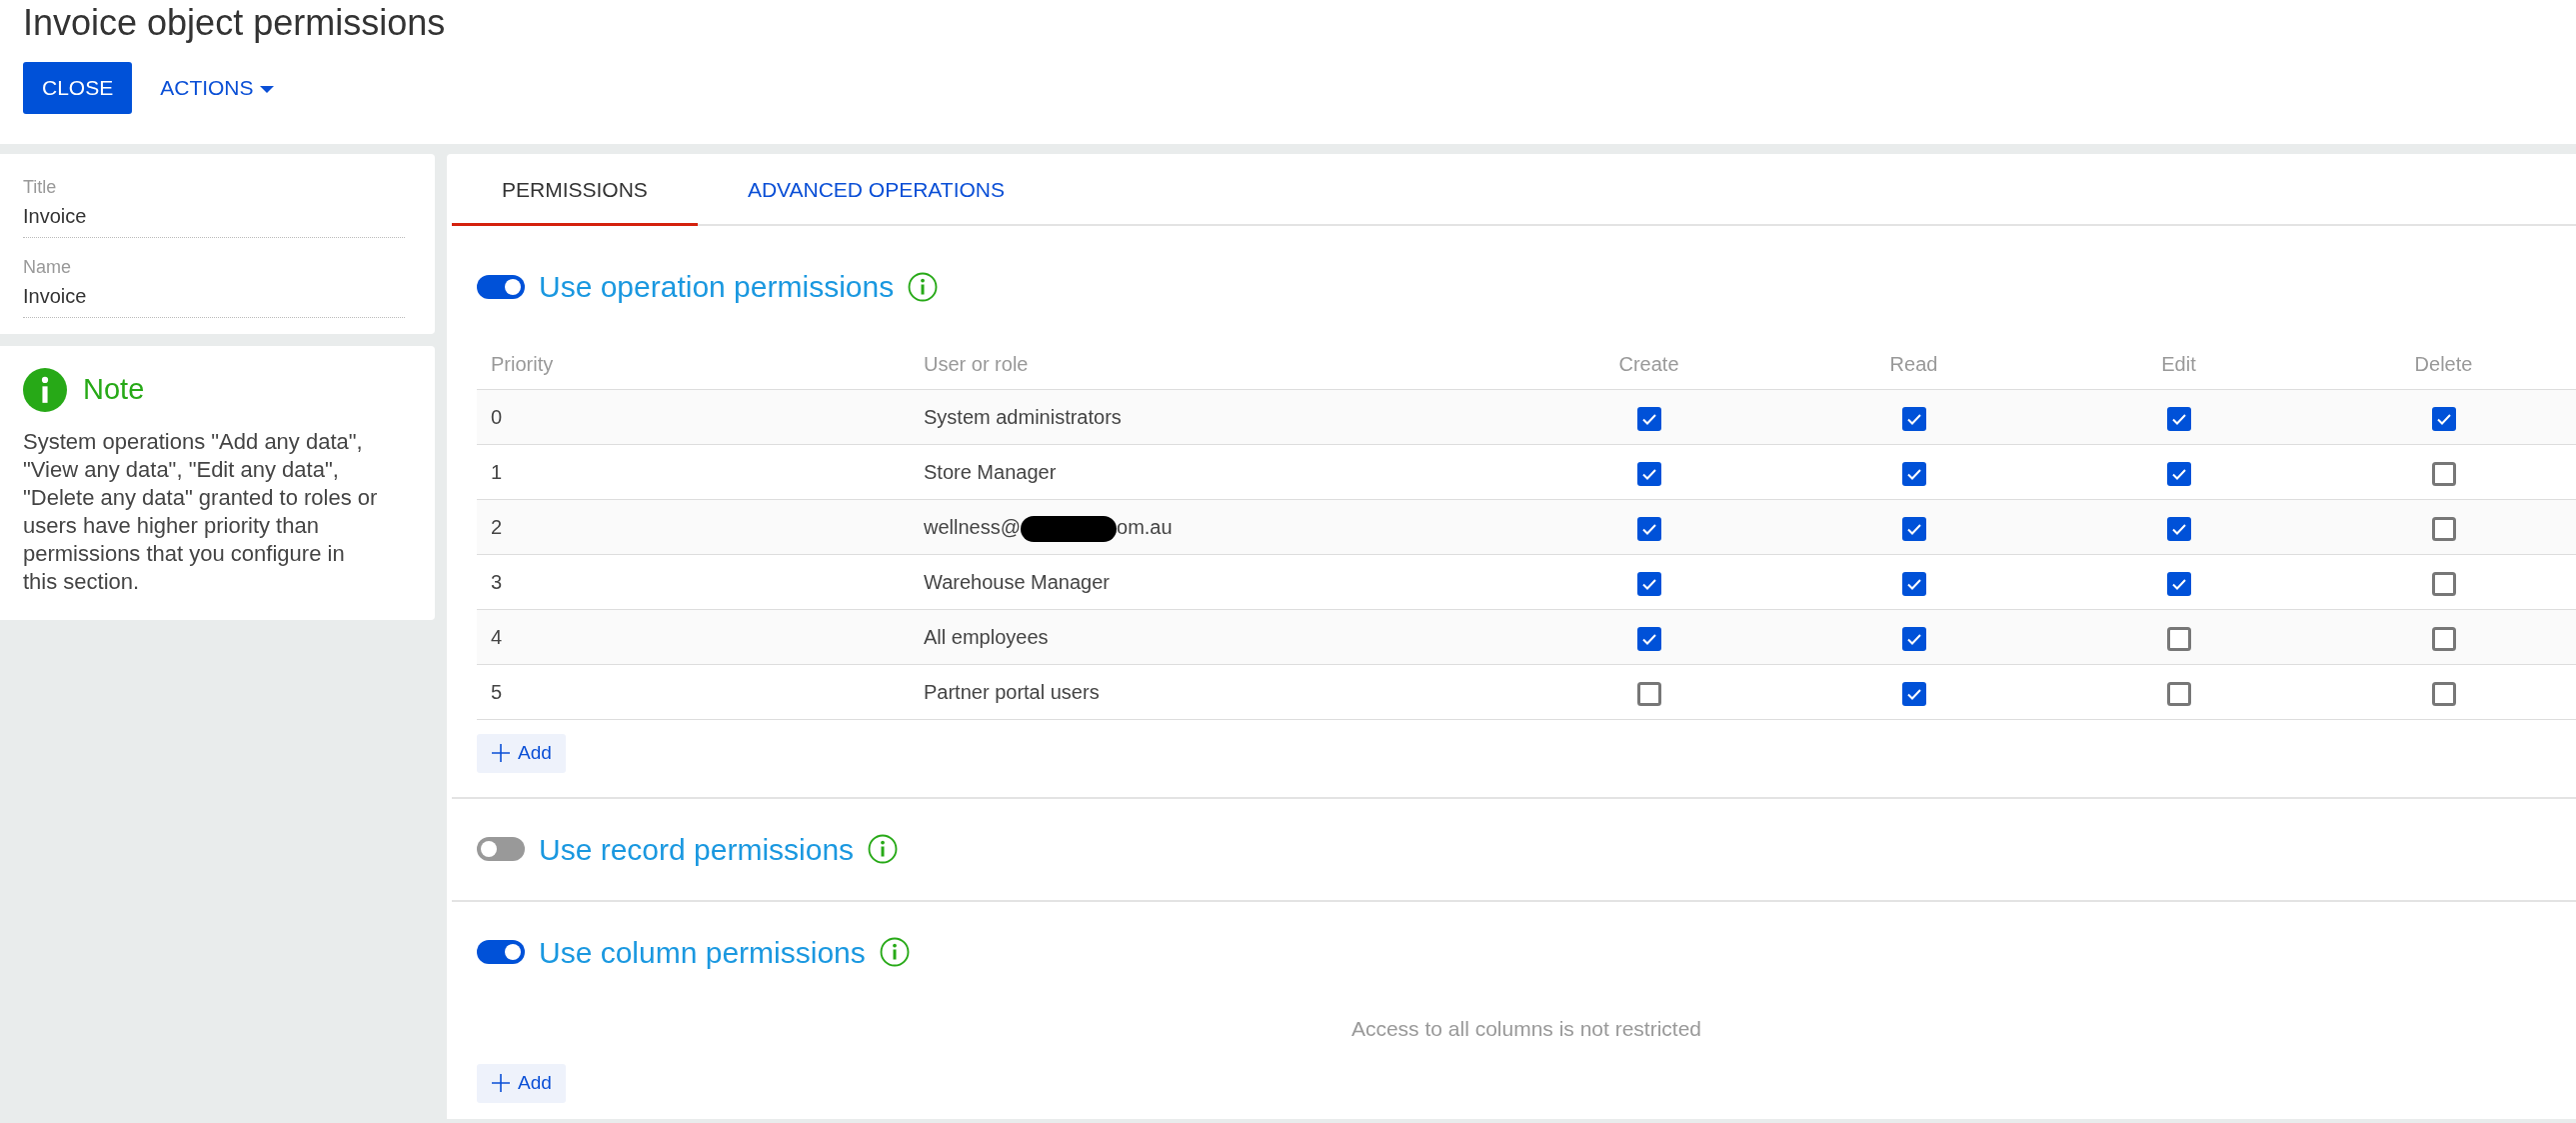 The height and width of the screenshot is (1123, 2576). I want to click on note-title: Note, so click(114, 389).